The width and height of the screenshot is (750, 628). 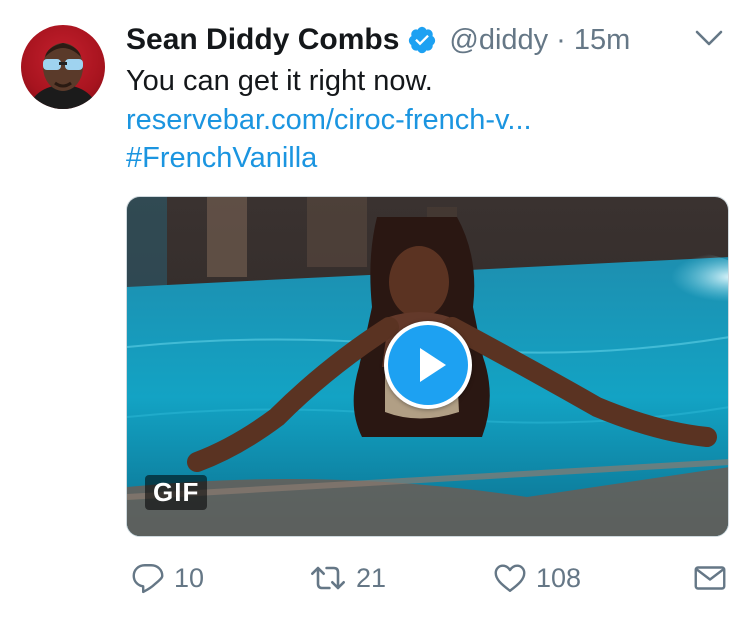 I want to click on reply-button: 10, so click(x=167, y=578).